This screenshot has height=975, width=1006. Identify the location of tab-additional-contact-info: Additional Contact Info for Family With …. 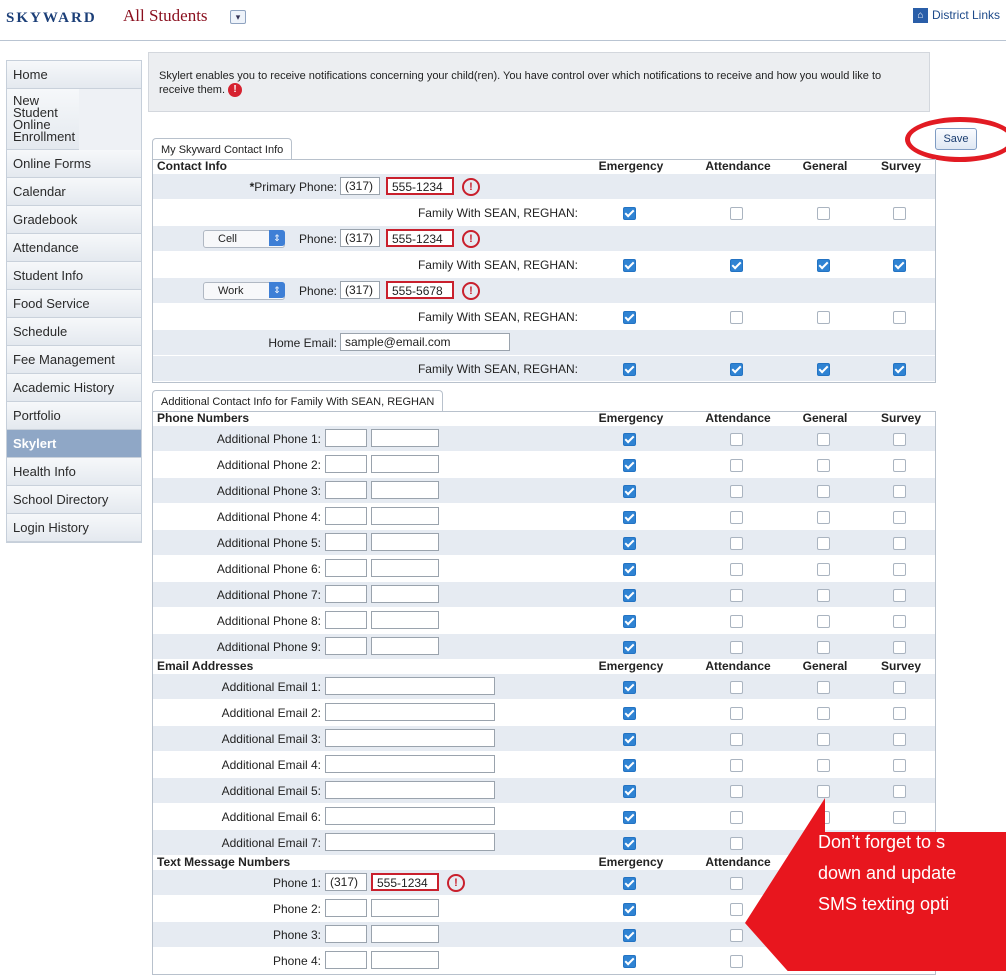
(298, 400).